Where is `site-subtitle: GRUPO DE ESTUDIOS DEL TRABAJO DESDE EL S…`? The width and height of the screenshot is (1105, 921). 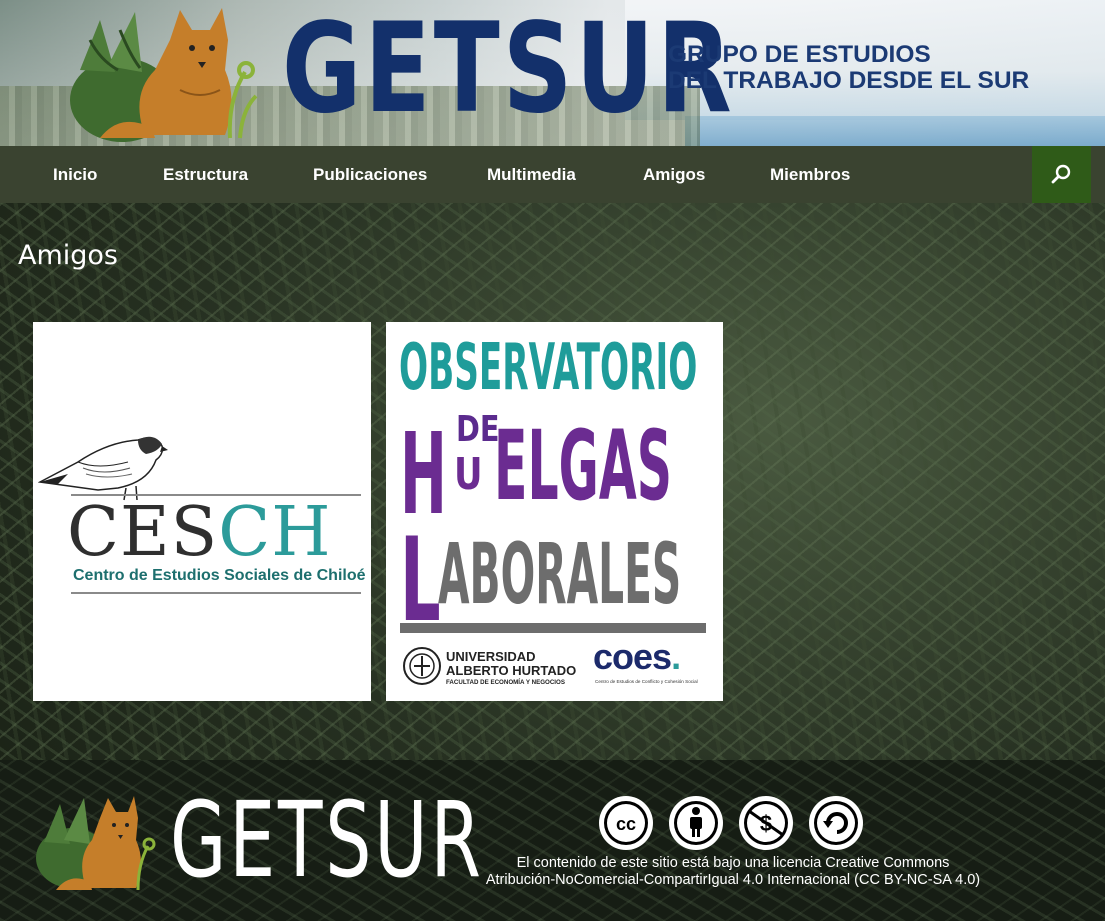
site-subtitle: GRUPO DE ESTUDIOS DEL TRABAJO DESDE EL S… is located at coordinates (848, 68).